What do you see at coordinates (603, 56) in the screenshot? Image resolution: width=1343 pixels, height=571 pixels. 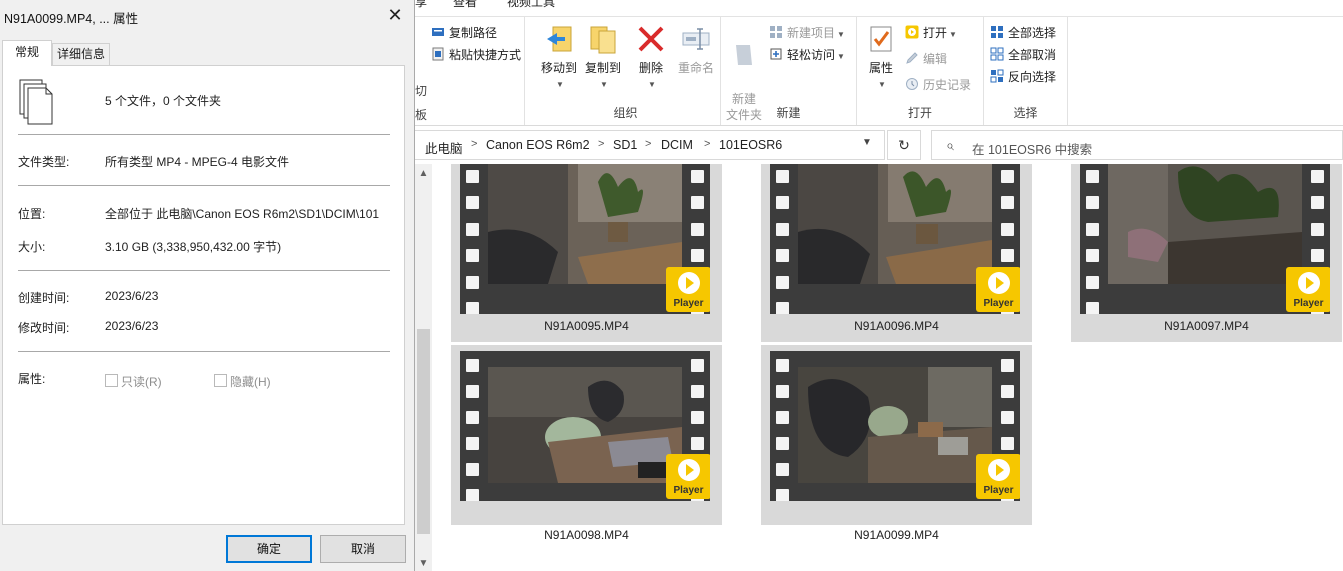 I see `copy-to-button: 复制到 ▼` at bounding box center [603, 56].